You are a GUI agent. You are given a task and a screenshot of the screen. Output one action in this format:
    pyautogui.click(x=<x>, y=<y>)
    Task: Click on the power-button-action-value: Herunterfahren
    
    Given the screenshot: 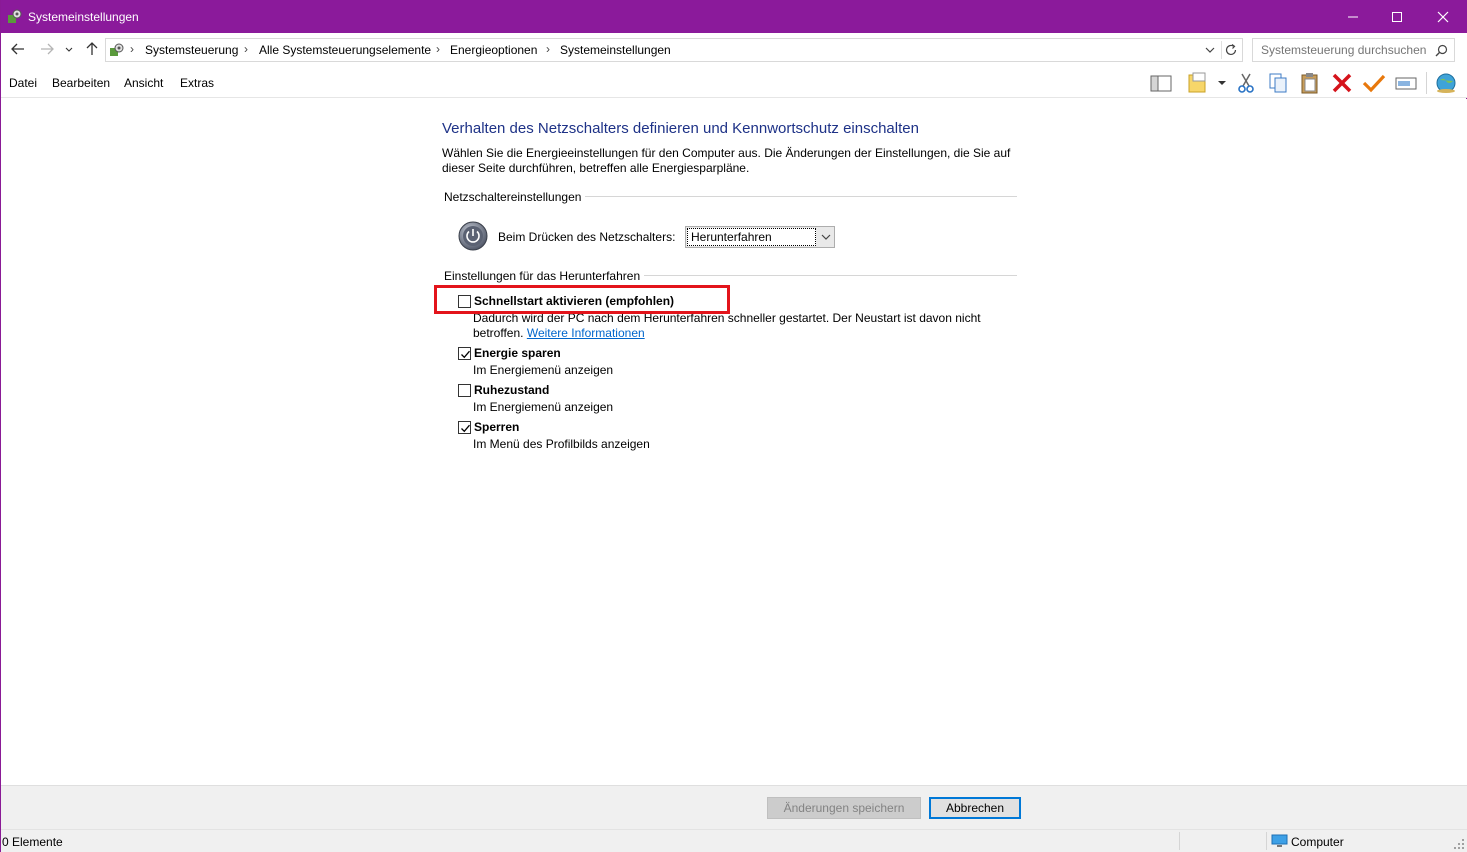 What is the action you would take?
    pyautogui.click(x=751, y=237)
    